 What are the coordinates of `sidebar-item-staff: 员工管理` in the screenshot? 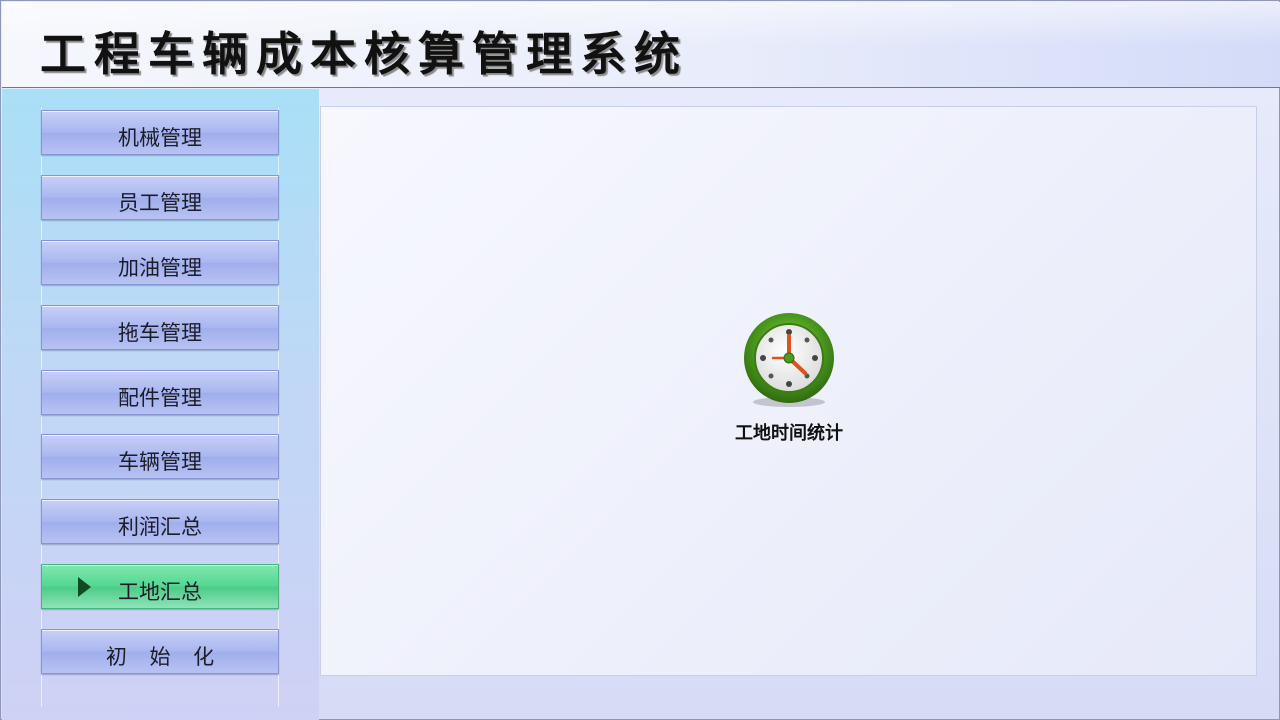 It's located at (160, 197).